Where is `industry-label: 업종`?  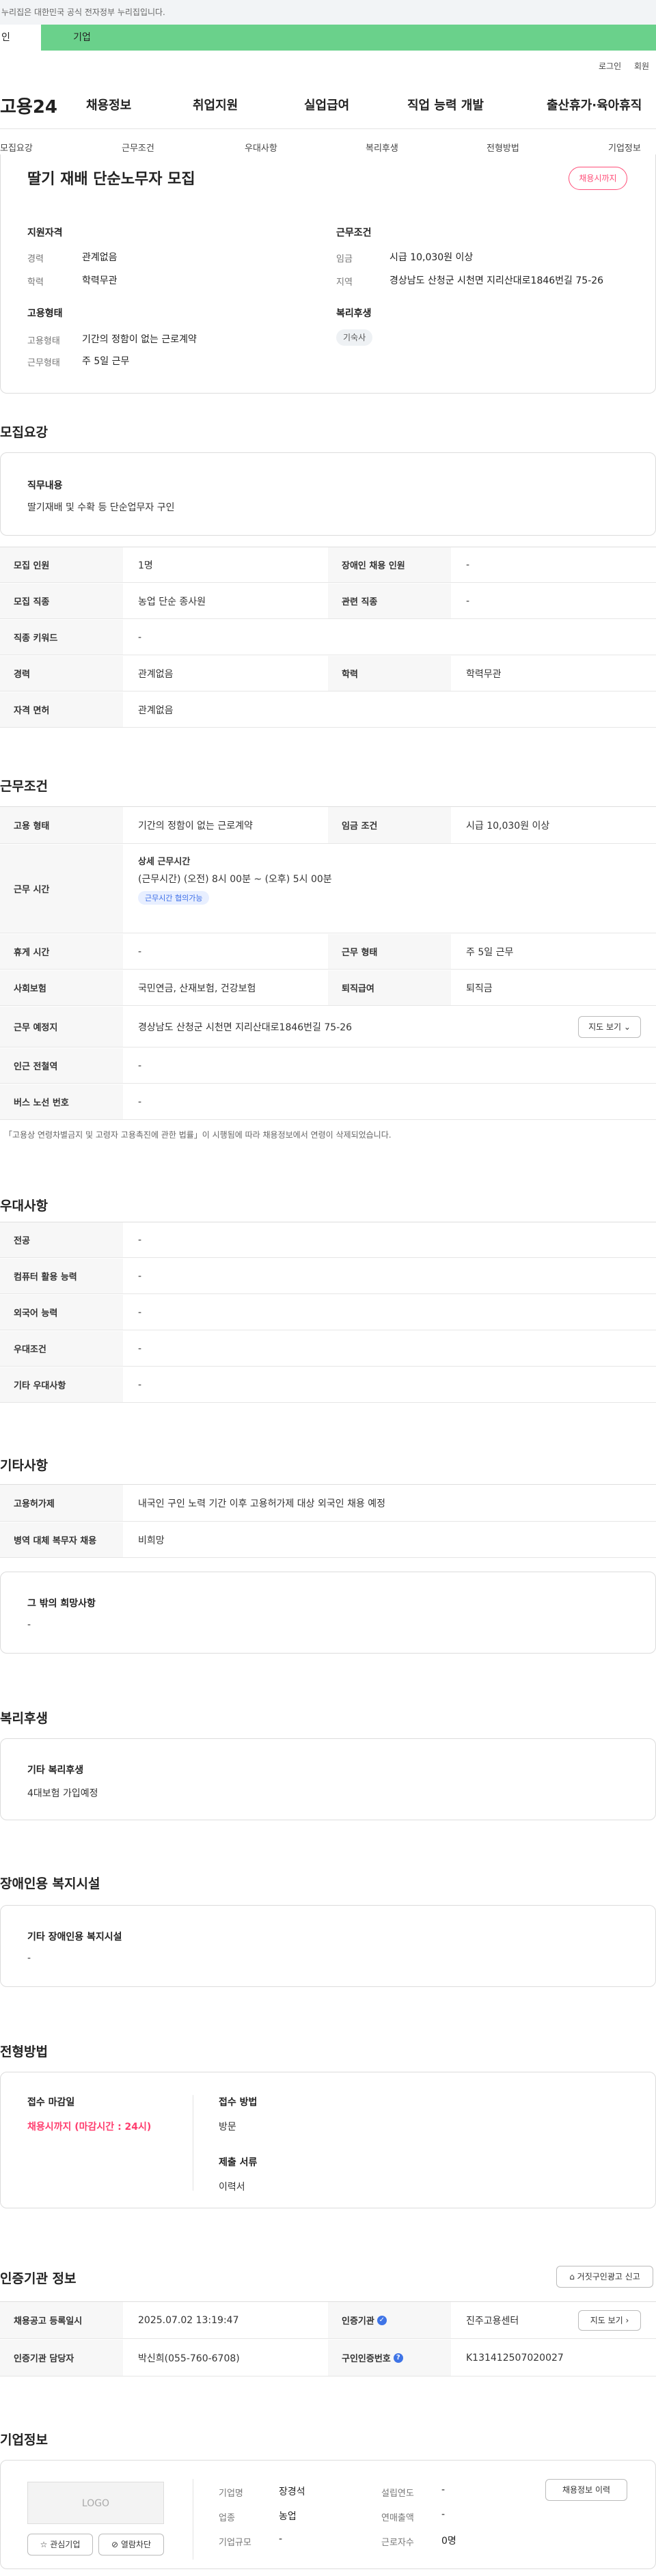 industry-label: 업종 is located at coordinates (227, 2518).